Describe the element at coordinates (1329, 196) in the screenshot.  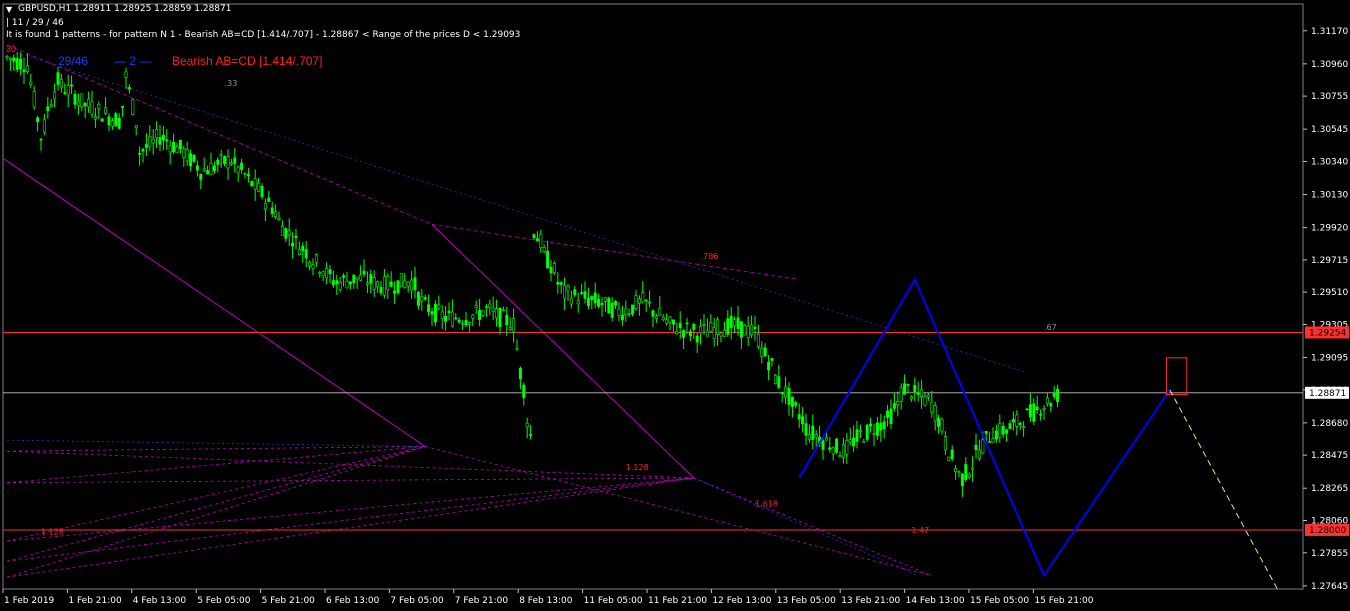
I see `price-tick-label: 1.30130` at that location.